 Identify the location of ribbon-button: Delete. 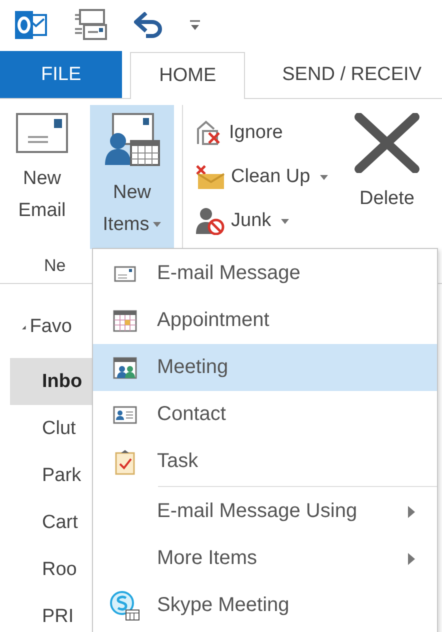
(387, 177).